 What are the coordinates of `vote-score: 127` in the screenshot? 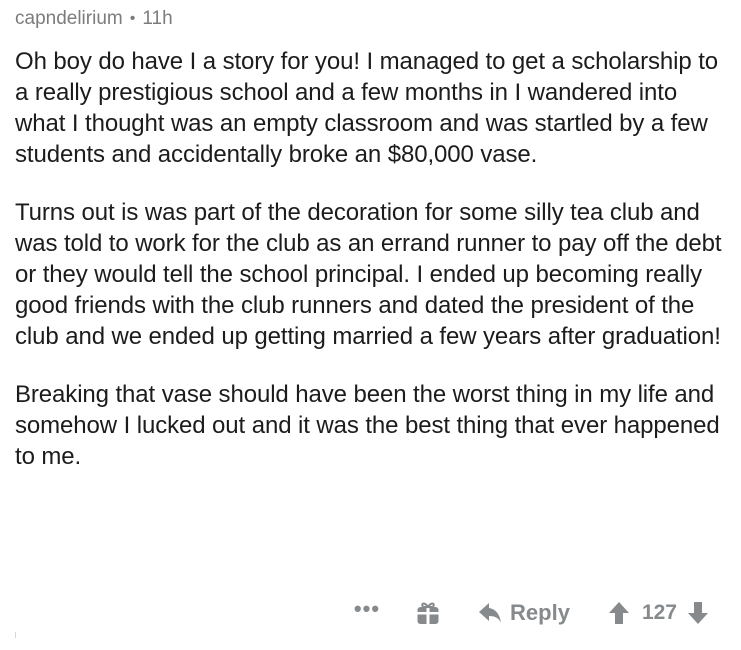 It's located at (659, 612).